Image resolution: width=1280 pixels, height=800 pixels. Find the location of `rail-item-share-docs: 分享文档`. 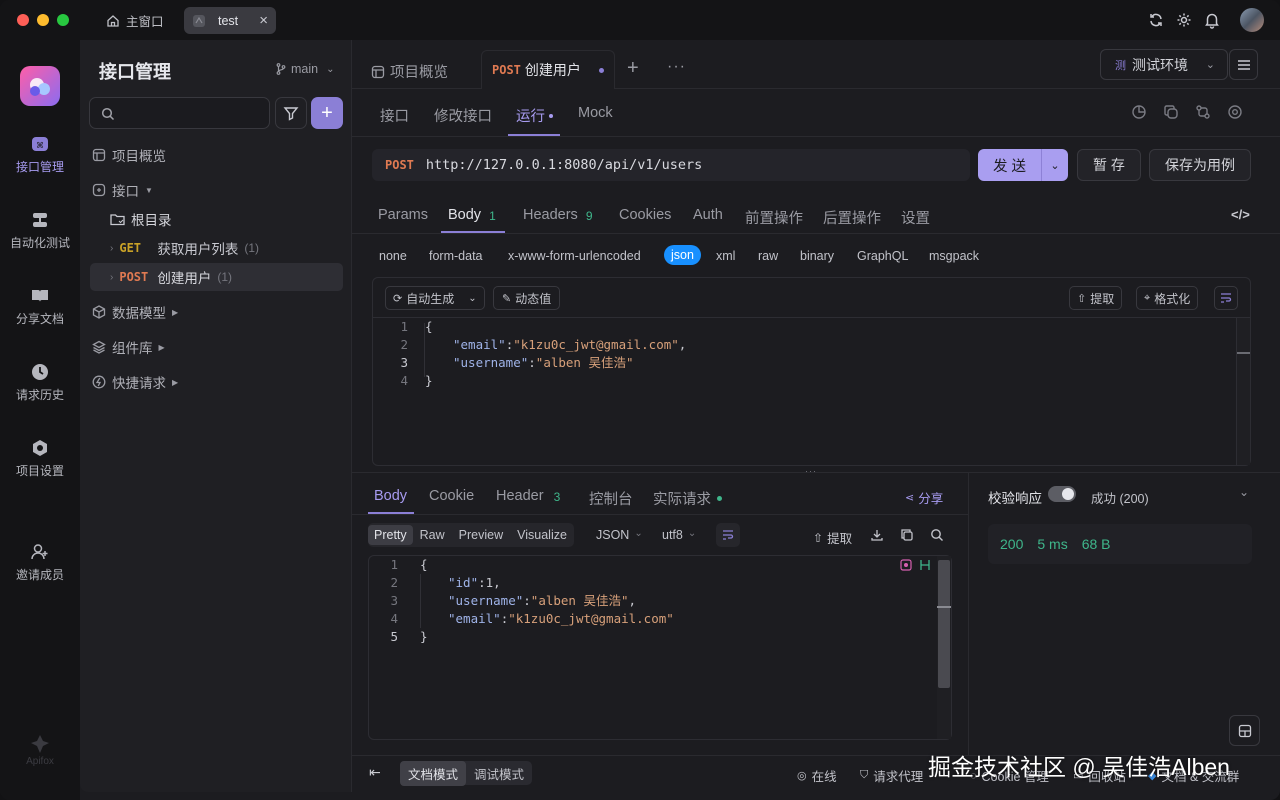

rail-item-share-docs: 分享文档 is located at coordinates (40, 306).